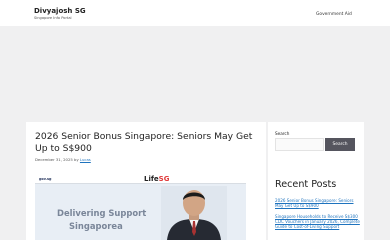 Image resolution: width=390 pixels, height=240 pixels. Describe the element at coordinates (45, 179) in the screenshot. I see `featured-image-logo: gov.sg` at that location.